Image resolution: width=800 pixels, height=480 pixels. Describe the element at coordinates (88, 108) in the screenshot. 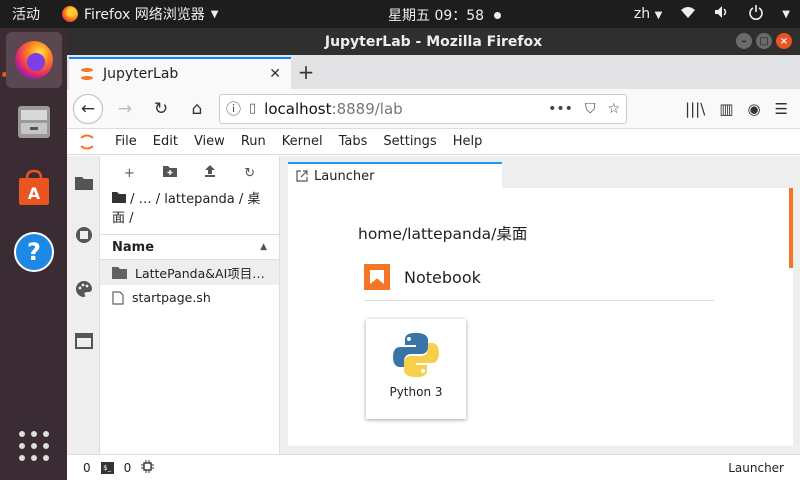

I see `back-button: ←` at that location.